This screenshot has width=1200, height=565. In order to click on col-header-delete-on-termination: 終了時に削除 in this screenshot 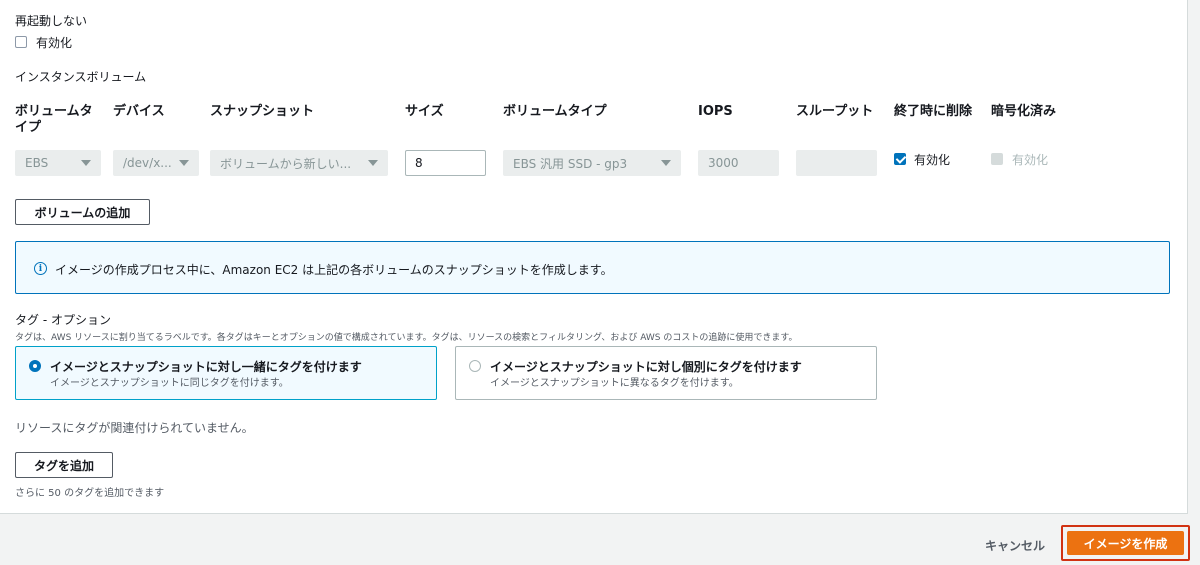, I will do `click(933, 111)`.